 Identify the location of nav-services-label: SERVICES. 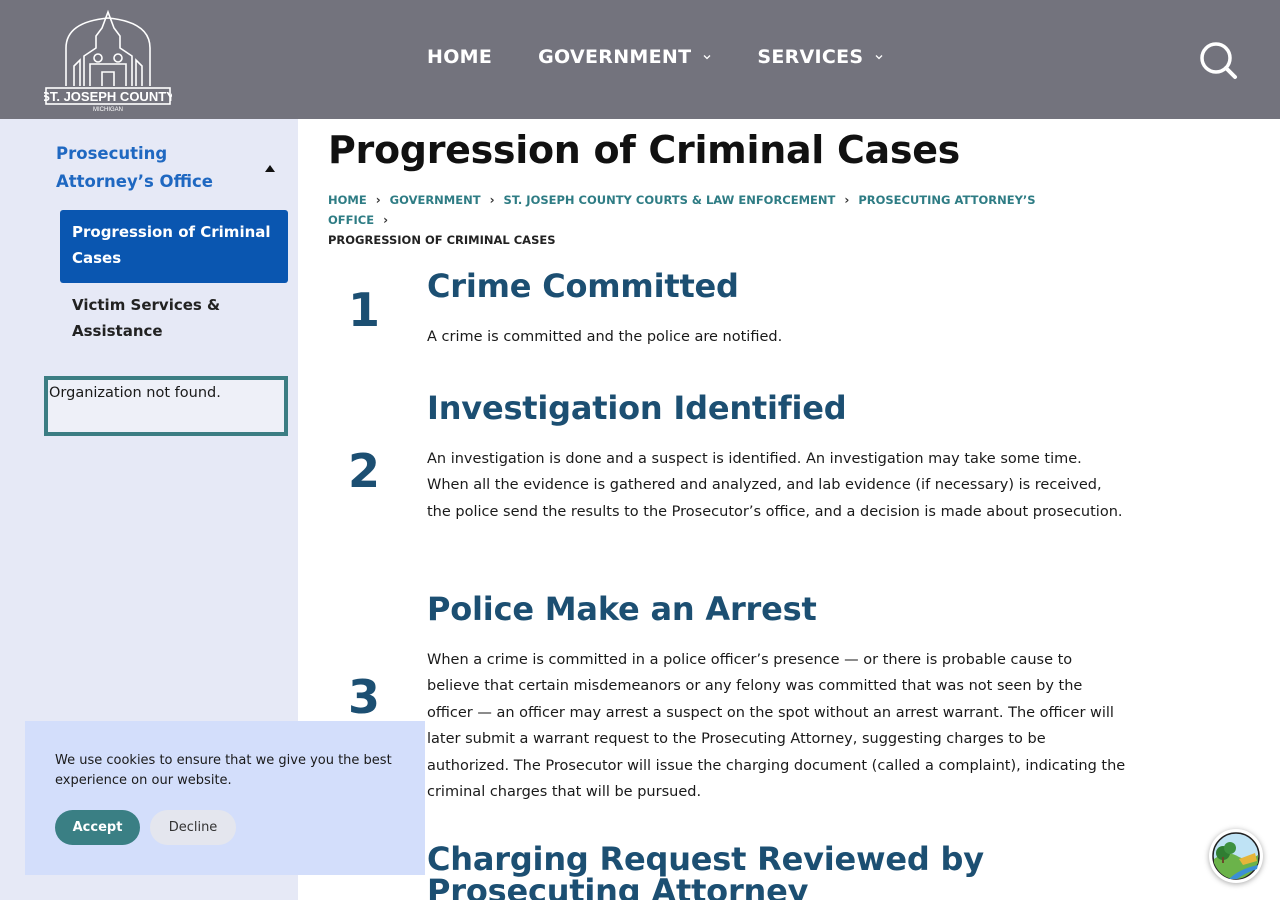
(810, 57).